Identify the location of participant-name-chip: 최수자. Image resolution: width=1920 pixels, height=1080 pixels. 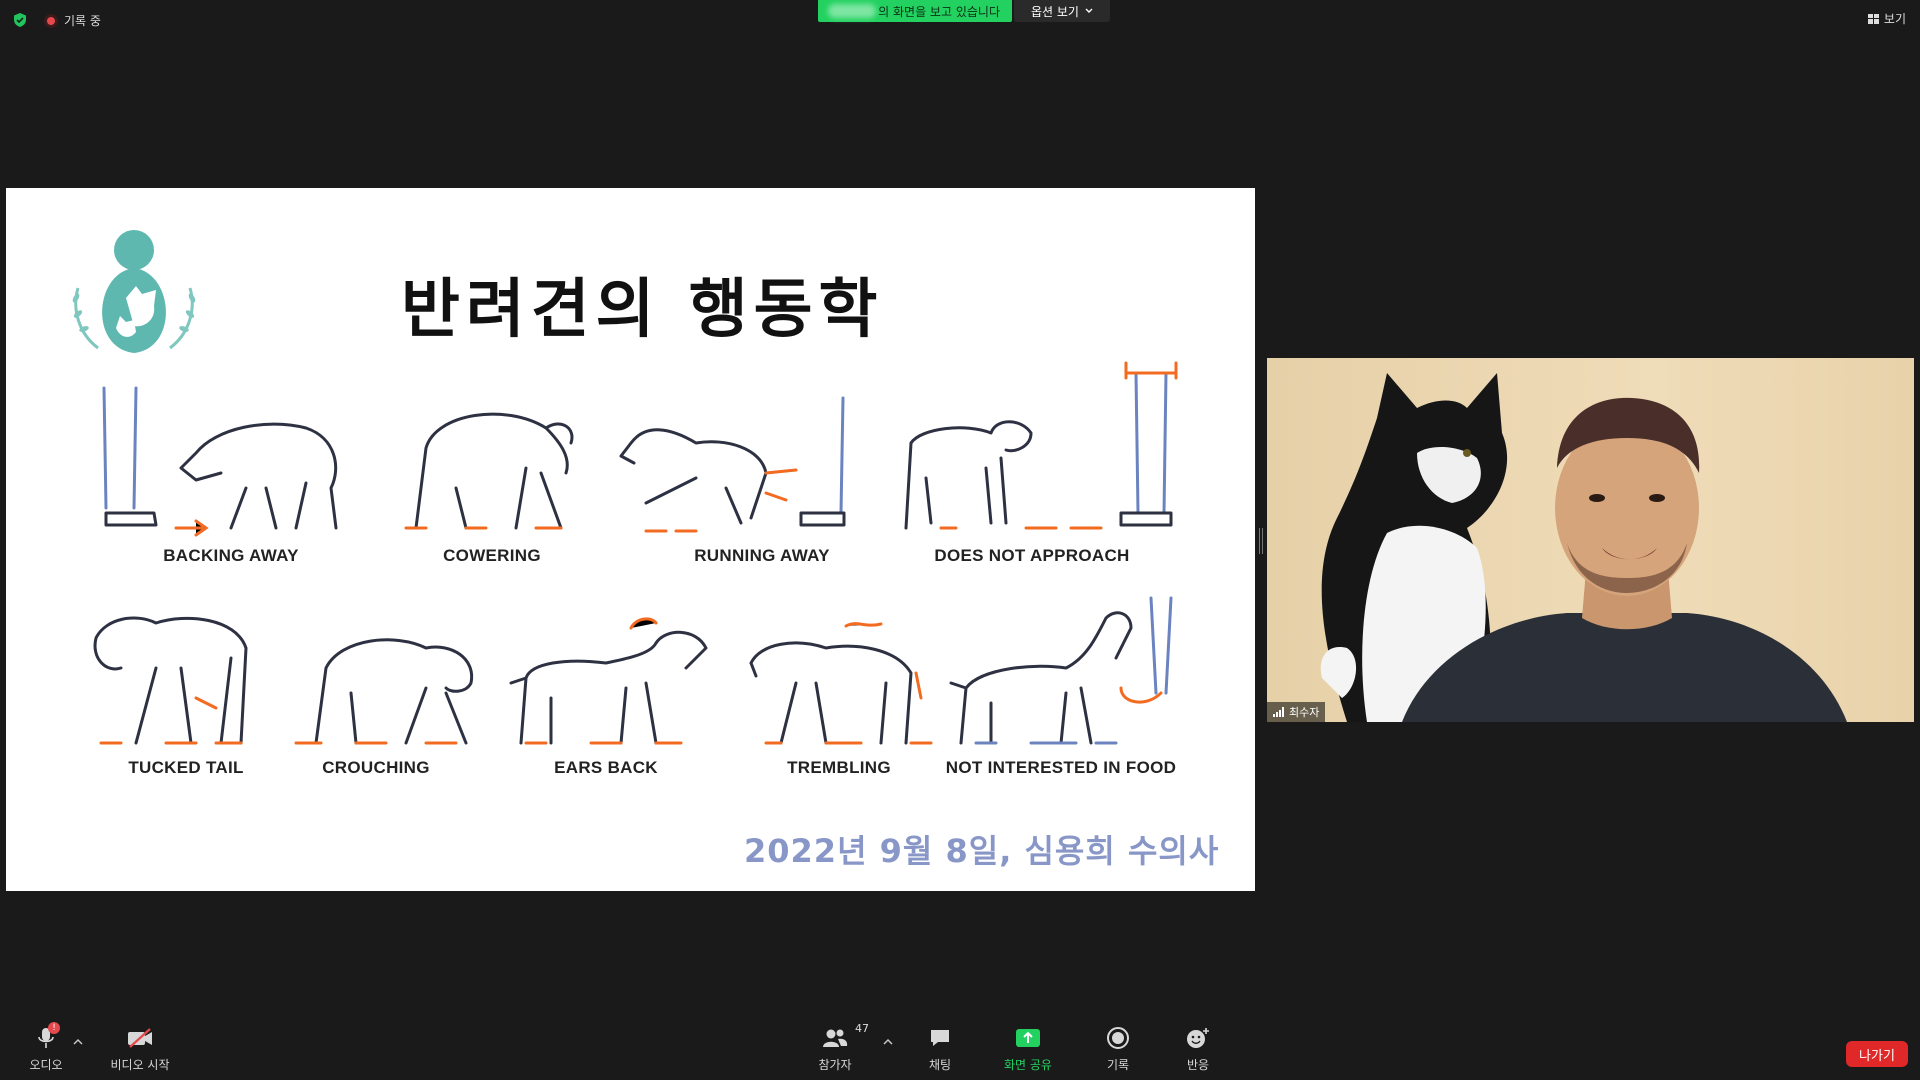
(1296, 712).